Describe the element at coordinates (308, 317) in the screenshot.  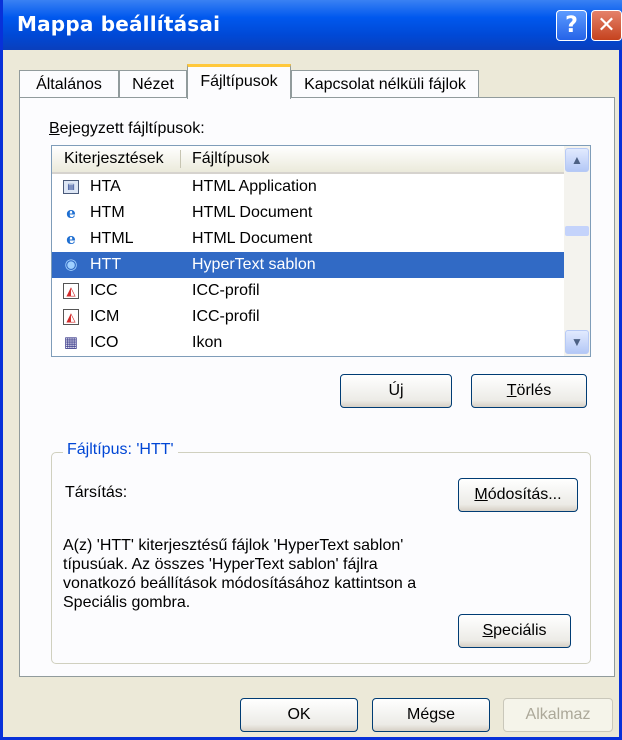
I see `list-row-icm: ◭ ICM ICC-profil` at that location.